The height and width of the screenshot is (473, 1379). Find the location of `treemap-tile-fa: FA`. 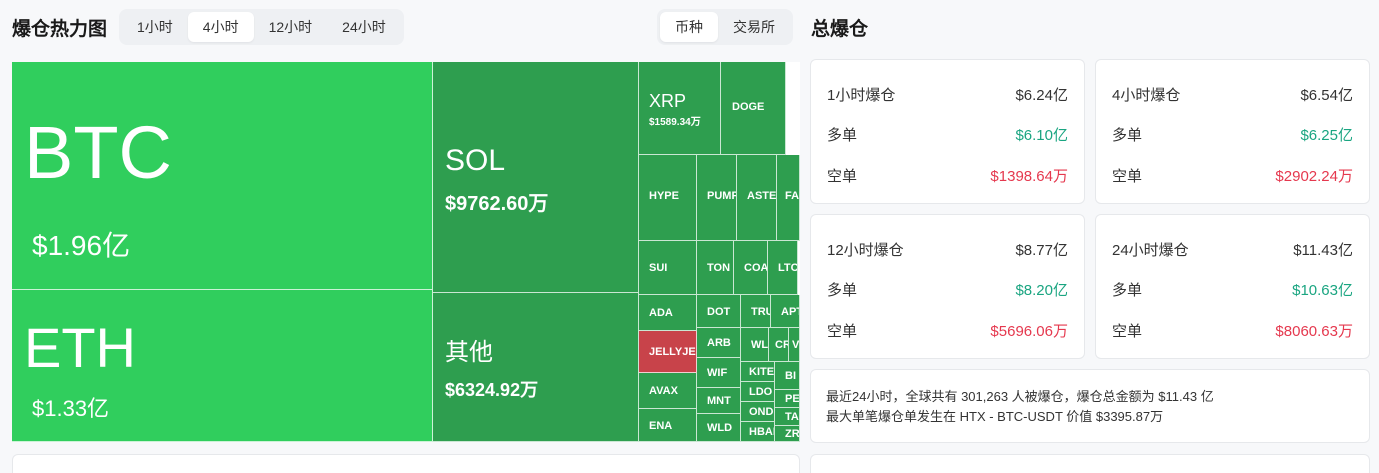

treemap-tile-fa: FA is located at coordinates (788, 198).